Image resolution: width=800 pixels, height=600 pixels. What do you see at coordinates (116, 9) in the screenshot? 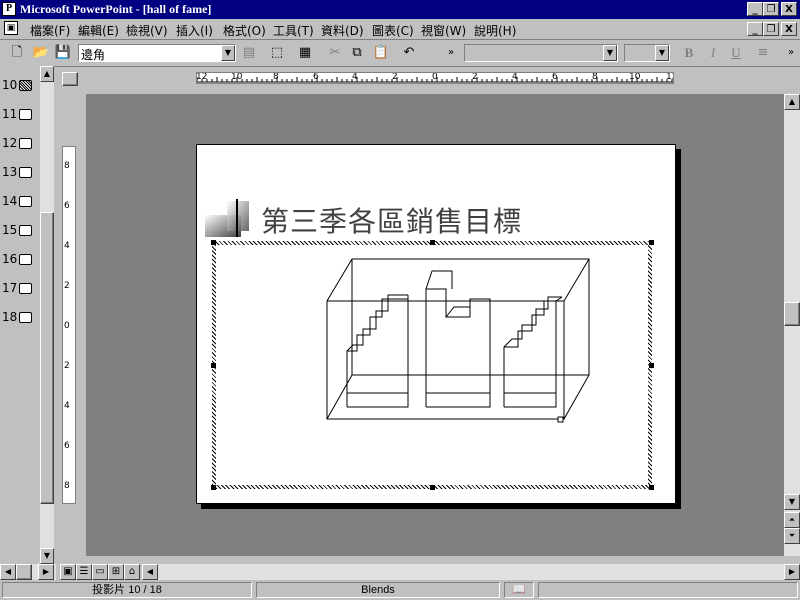
I see `window-title: Microsoft PowerPoint - [hall of fame]` at bounding box center [116, 9].